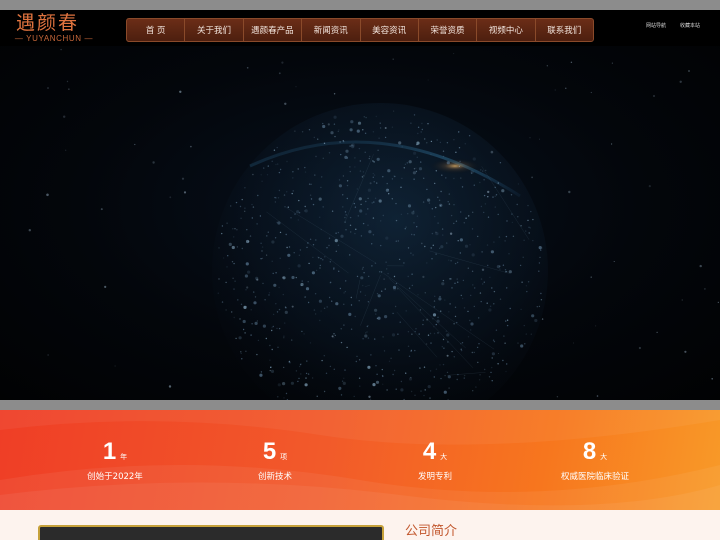 Image resolution: width=720 pixels, height=540 pixels. What do you see at coordinates (390, 30) in the screenshot?
I see `nav-item-beauty-news: 美容资讯` at bounding box center [390, 30].